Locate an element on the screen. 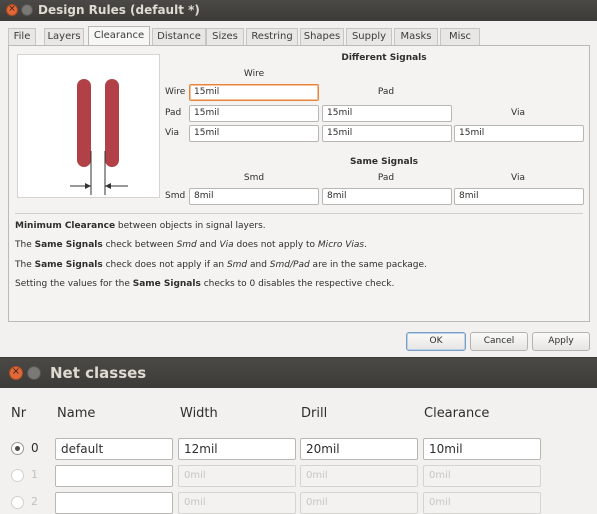 The image size is (597, 514). net-class-2-drill-input: 0mil is located at coordinates (359, 503).